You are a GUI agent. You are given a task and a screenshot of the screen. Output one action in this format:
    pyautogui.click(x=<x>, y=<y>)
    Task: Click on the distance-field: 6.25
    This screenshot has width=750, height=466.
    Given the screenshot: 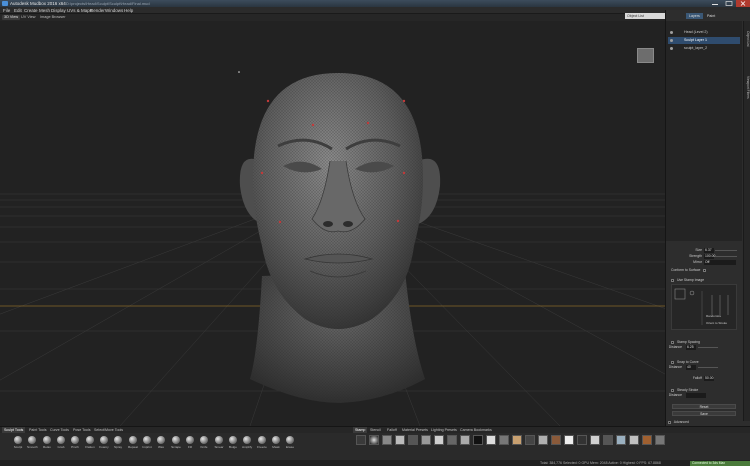 What is the action you would take?
    pyautogui.click(x=691, y=347)
    